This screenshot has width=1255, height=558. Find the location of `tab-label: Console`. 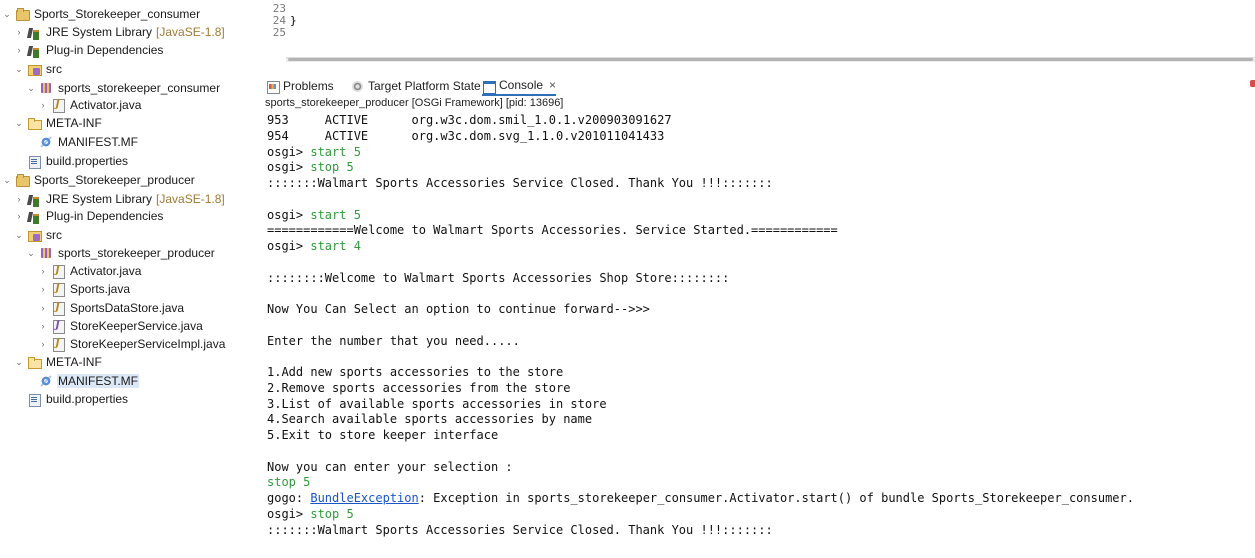

tab-label: Console is located at coordinates (521, 85).